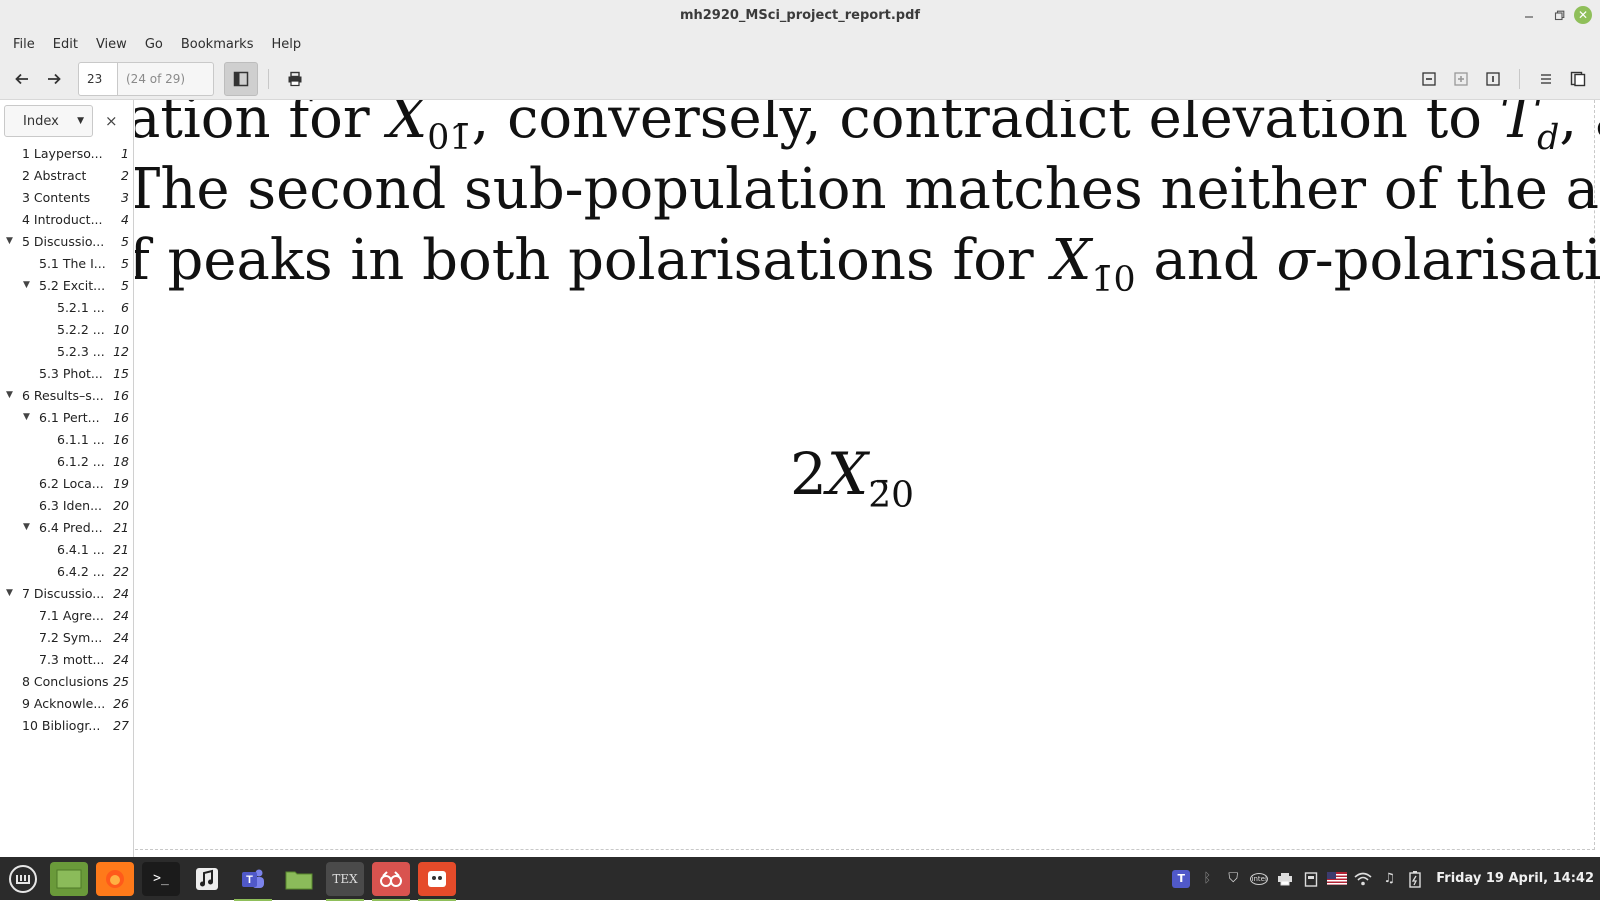 The image size is (1600, 901). Describe the element at coordinates (48, 121) in the screenshot. I see `sidebar-mode-select: Index ▼` at that location.